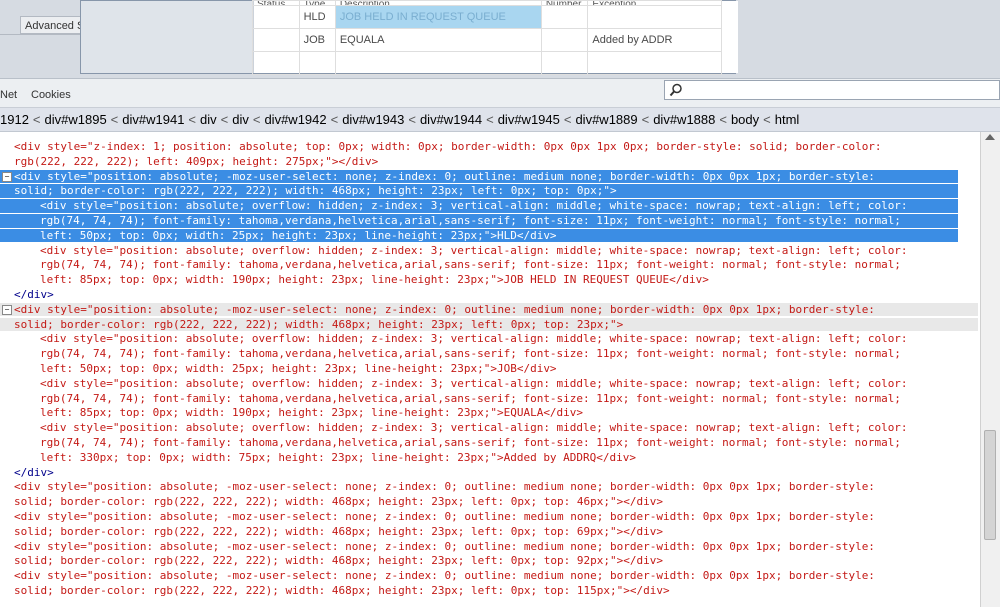 The height and width of the screenshot is (607, 1000). Describe the element at coordinates (675, 90) in the screenshot. I see `search-icon` at that location.